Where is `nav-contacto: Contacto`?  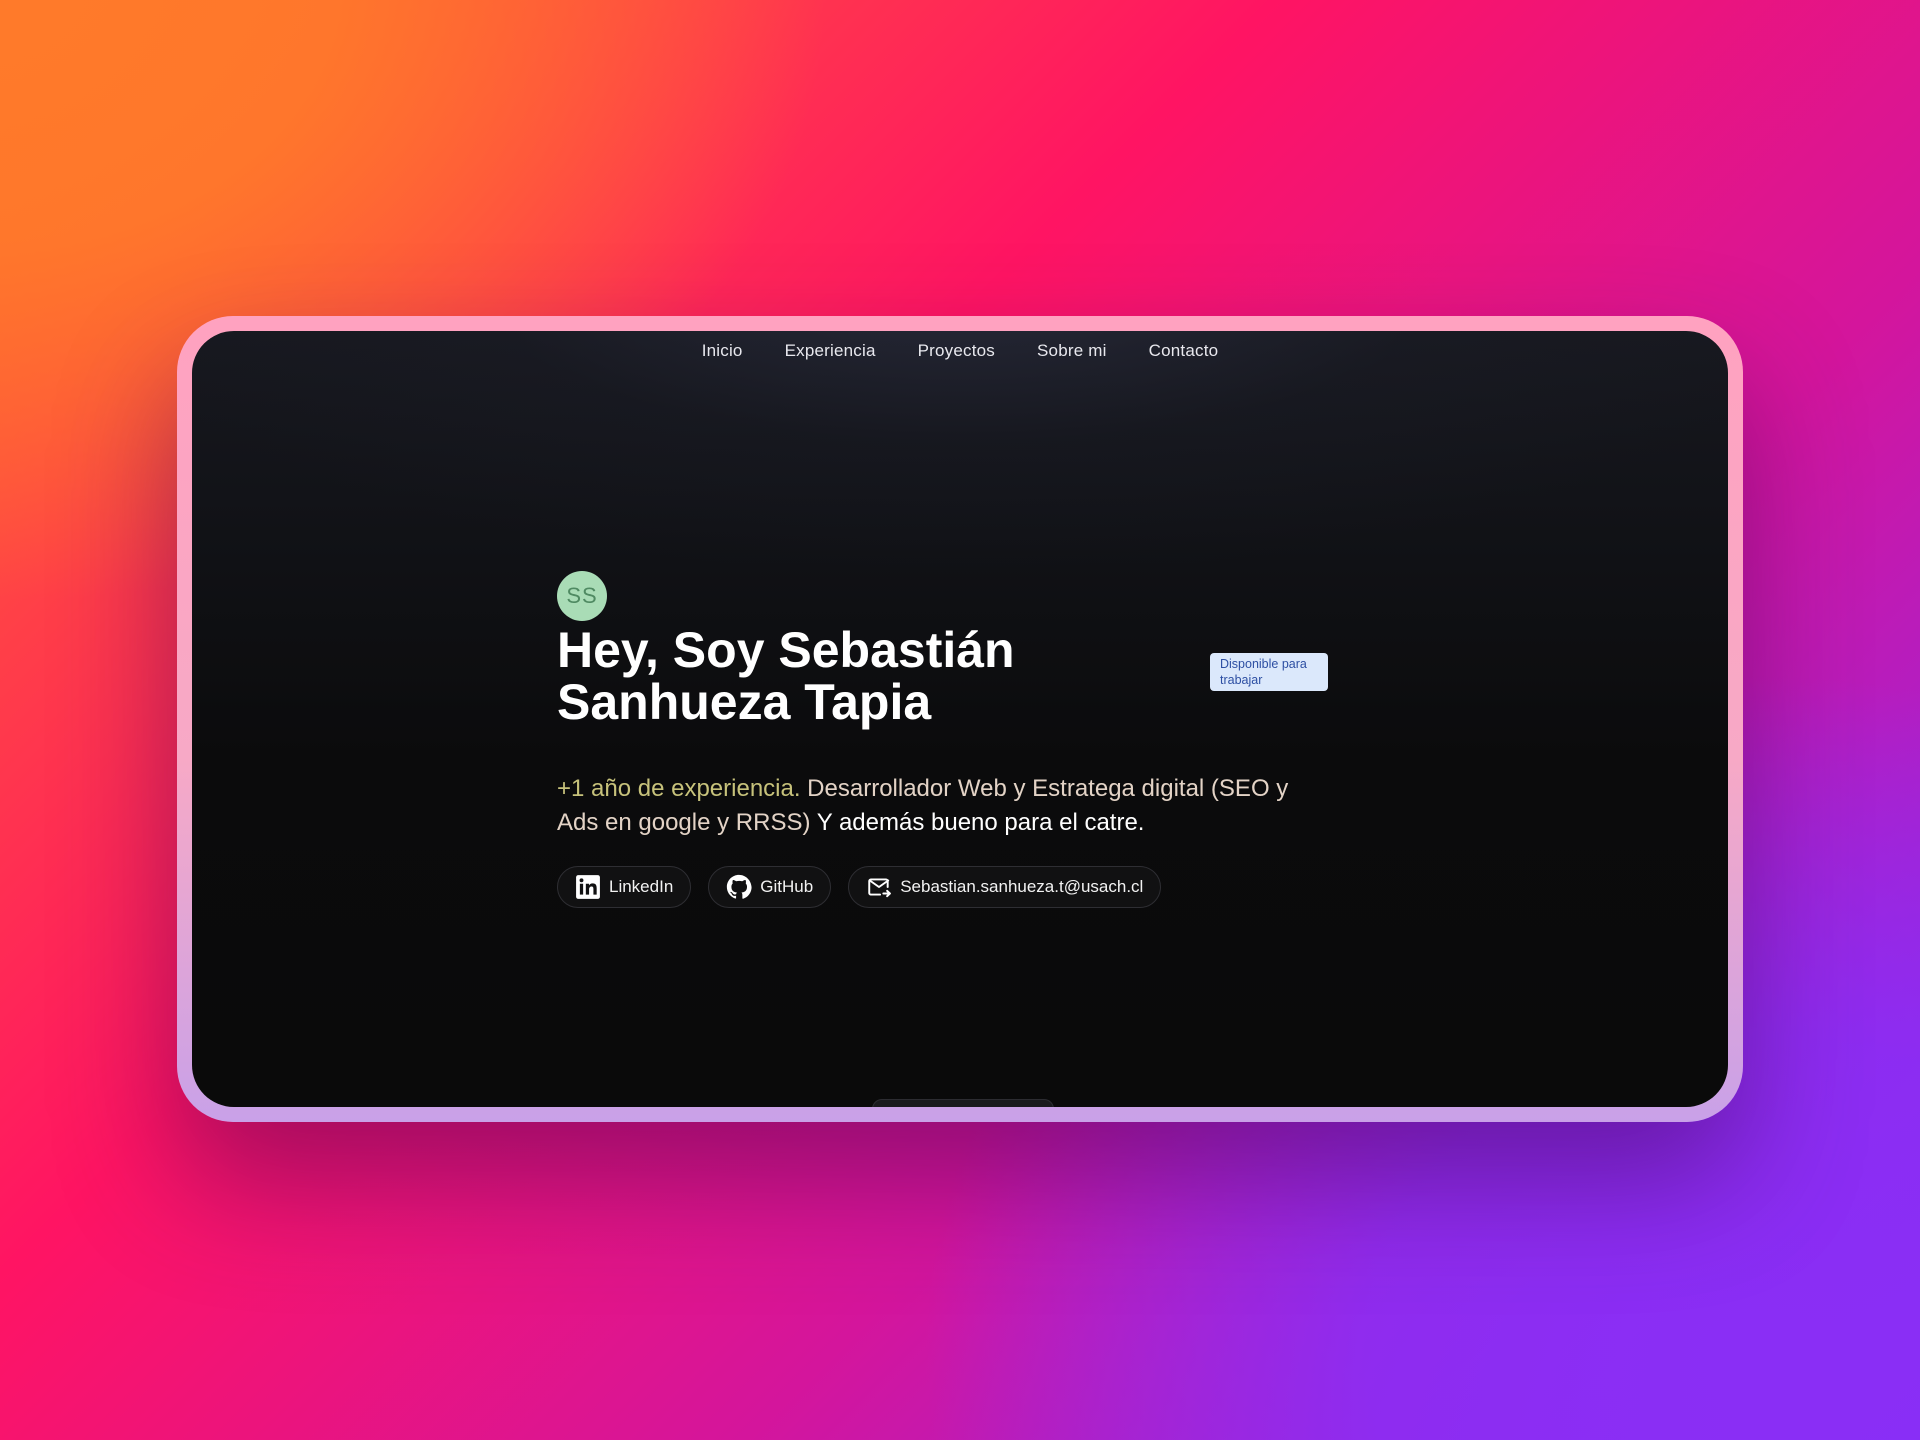
nav-contacto: Contacto is located at coordinates (1184, 351).